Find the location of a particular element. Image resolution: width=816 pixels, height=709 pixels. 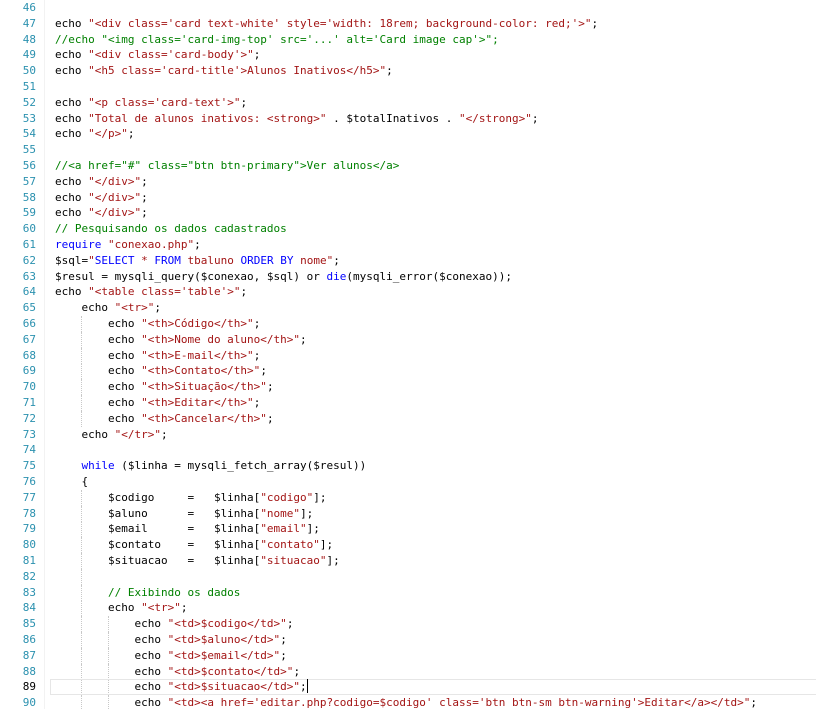

code-text: echo "<td>$email</td>"; is located at coordinates (170, 656).